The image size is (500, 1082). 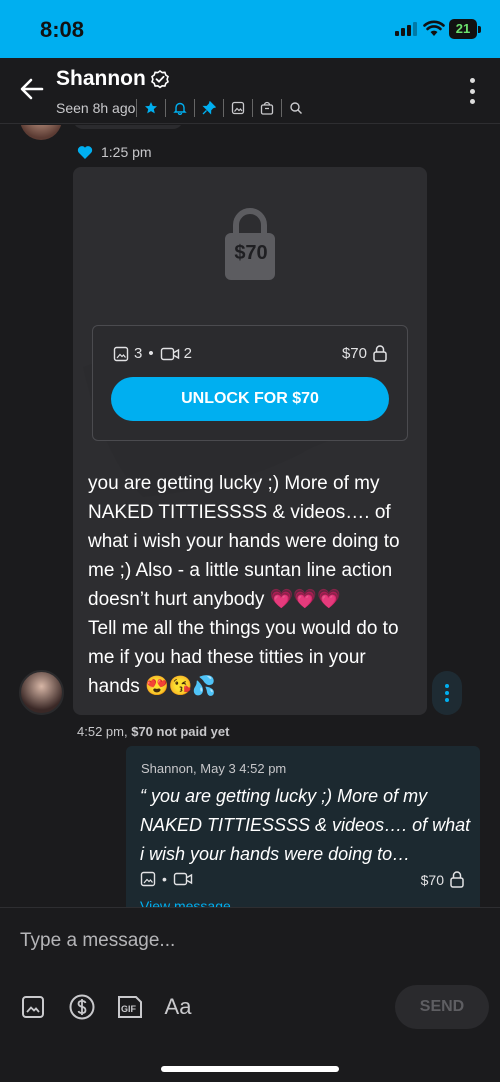 What do you see at coordinates (250, 1069) in the screenshot?
I see `home-indicator` at bounding box center [250, 1069].